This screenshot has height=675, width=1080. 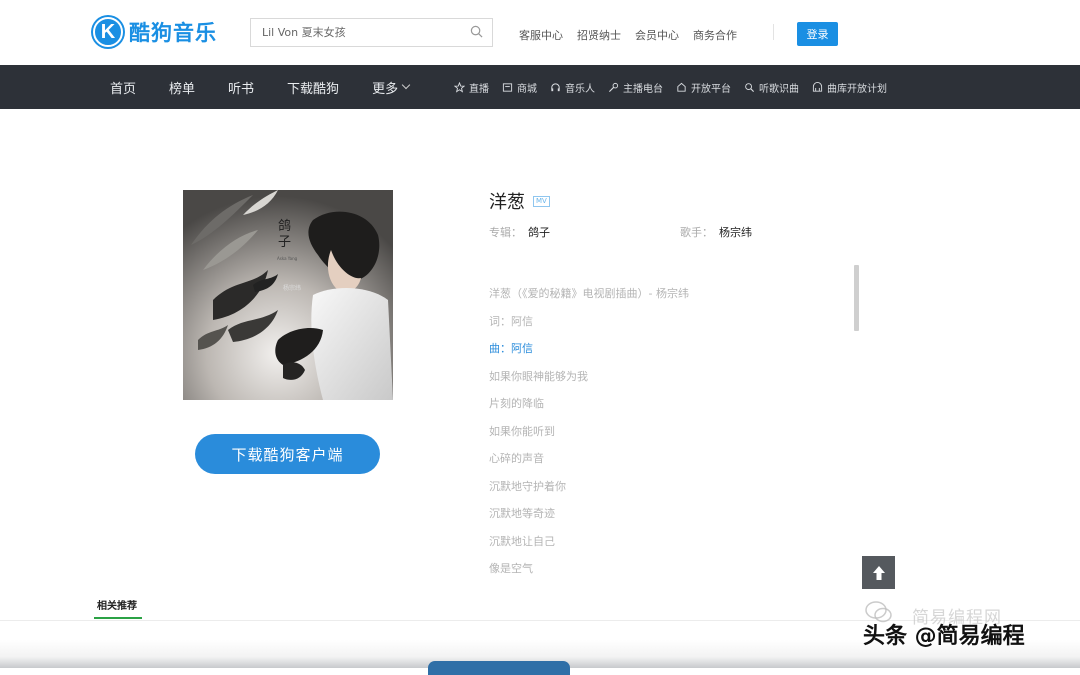 What do you see at coordinates (507, 202) in the screenshot?
I see `song-title-text: 洋葱` at bounding box center [507, 202].